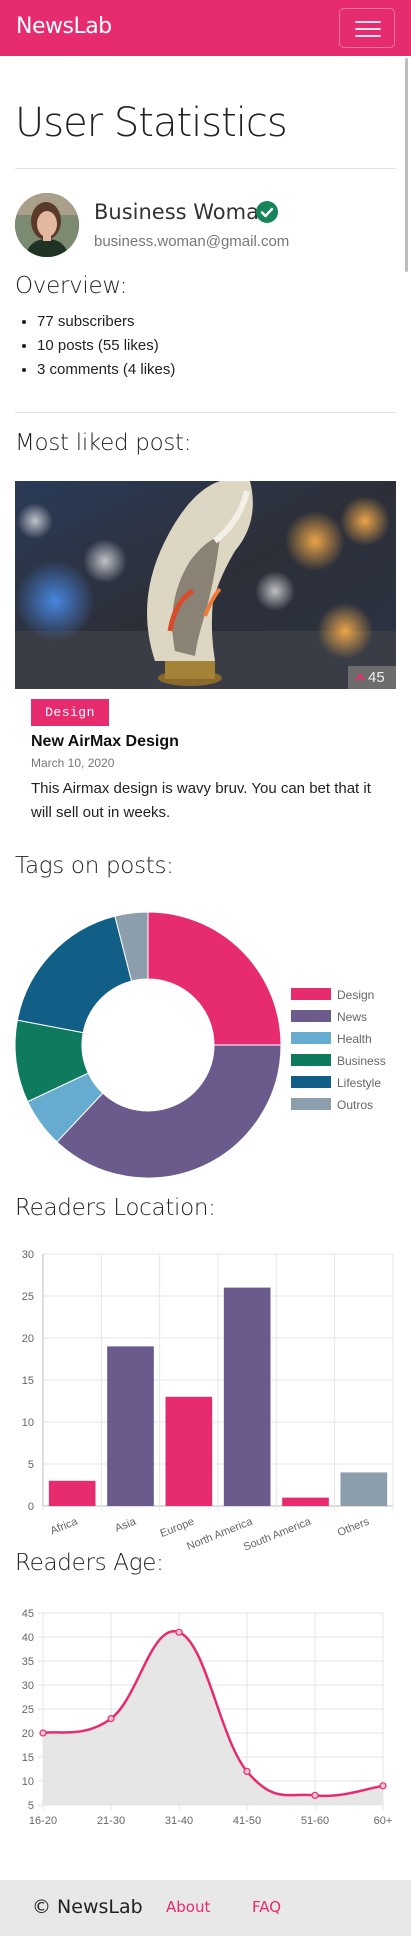  What do you see at coordinates (192, 241) in the screenshot?
I see `user-email: business.woman@gmail.com` at bounding box center [192, 241].